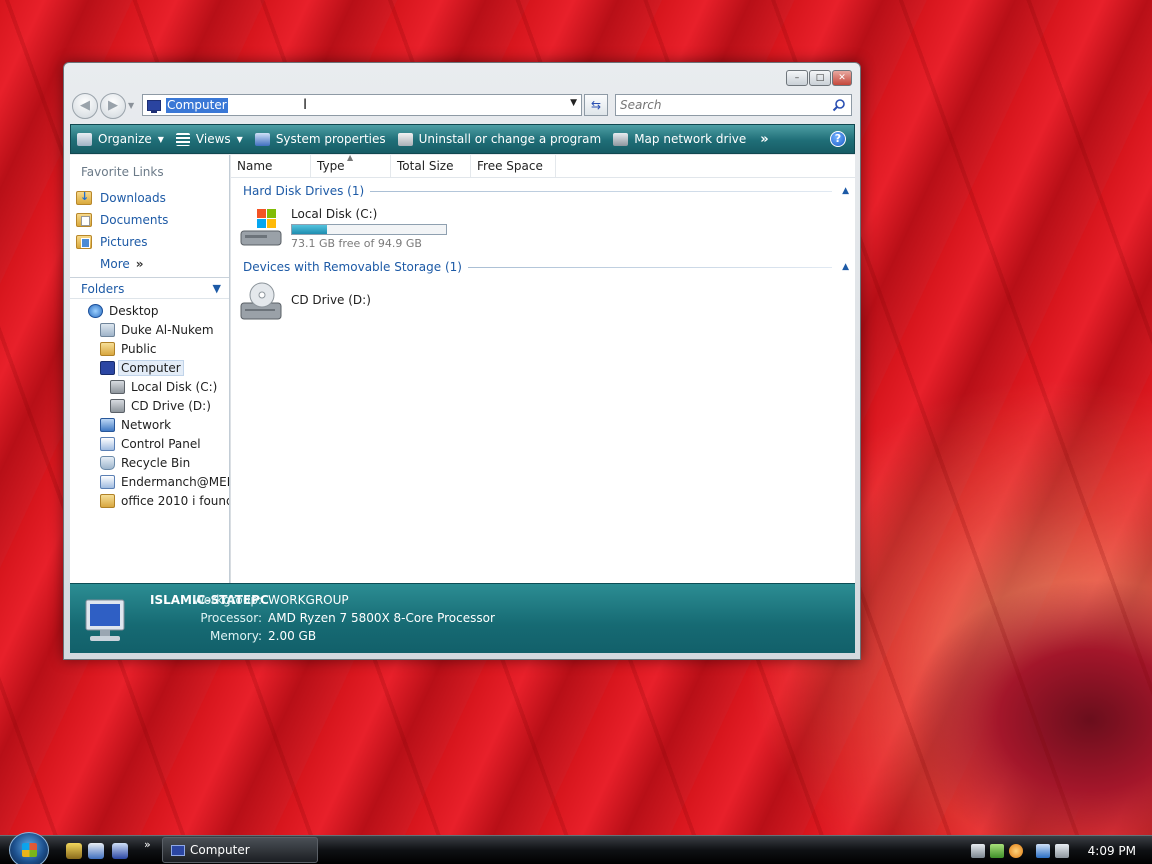 The height and width of the screenshot is (864, 1152). I want to click on memory-row: Memory: 2.00 GB, so click(249, 636).